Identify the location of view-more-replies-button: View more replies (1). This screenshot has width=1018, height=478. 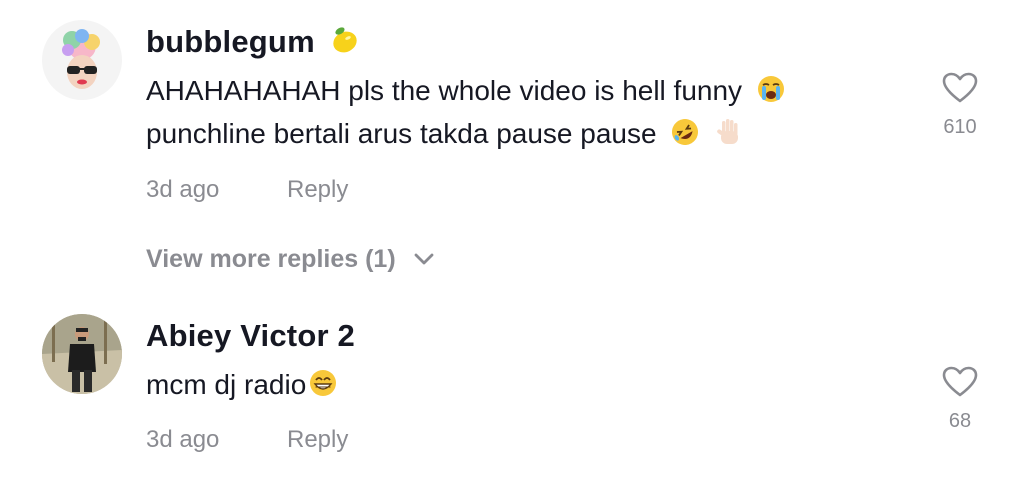
(290, 259).